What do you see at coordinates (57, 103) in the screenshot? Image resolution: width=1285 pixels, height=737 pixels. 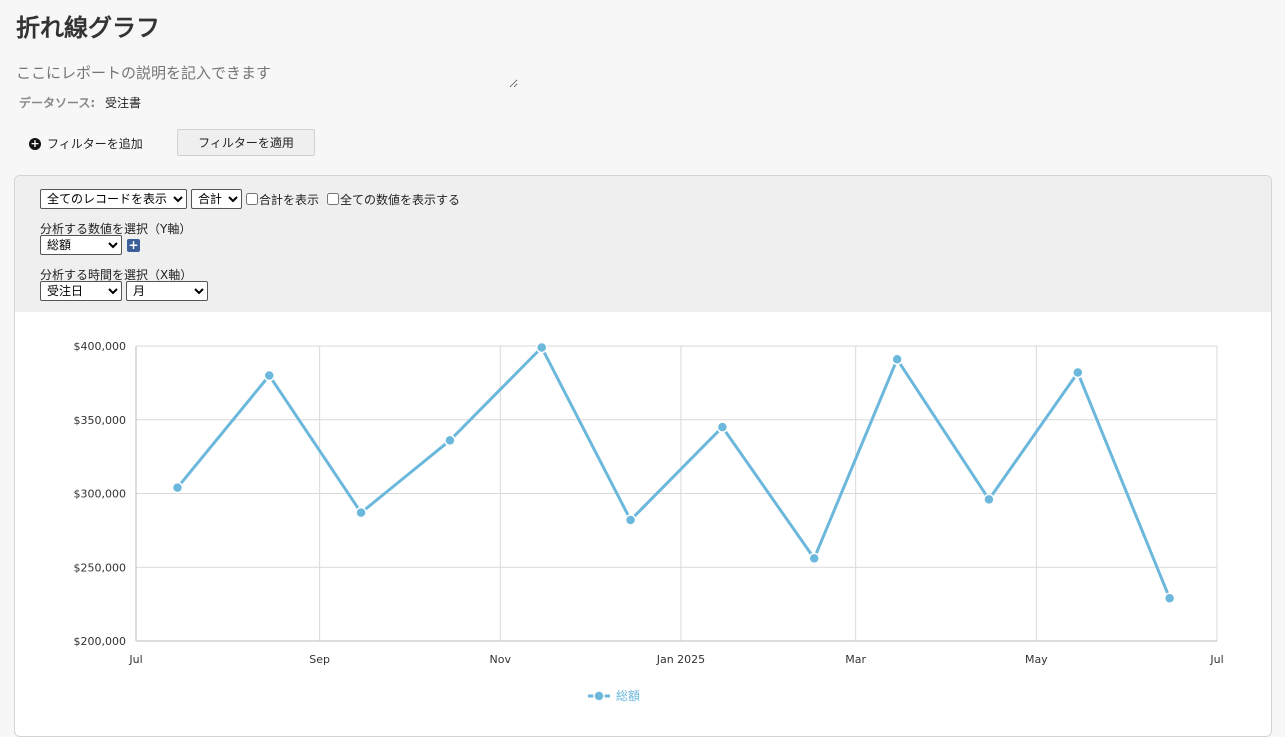 I see `datasource-label: データソース:` at bounding box center [57, 103].